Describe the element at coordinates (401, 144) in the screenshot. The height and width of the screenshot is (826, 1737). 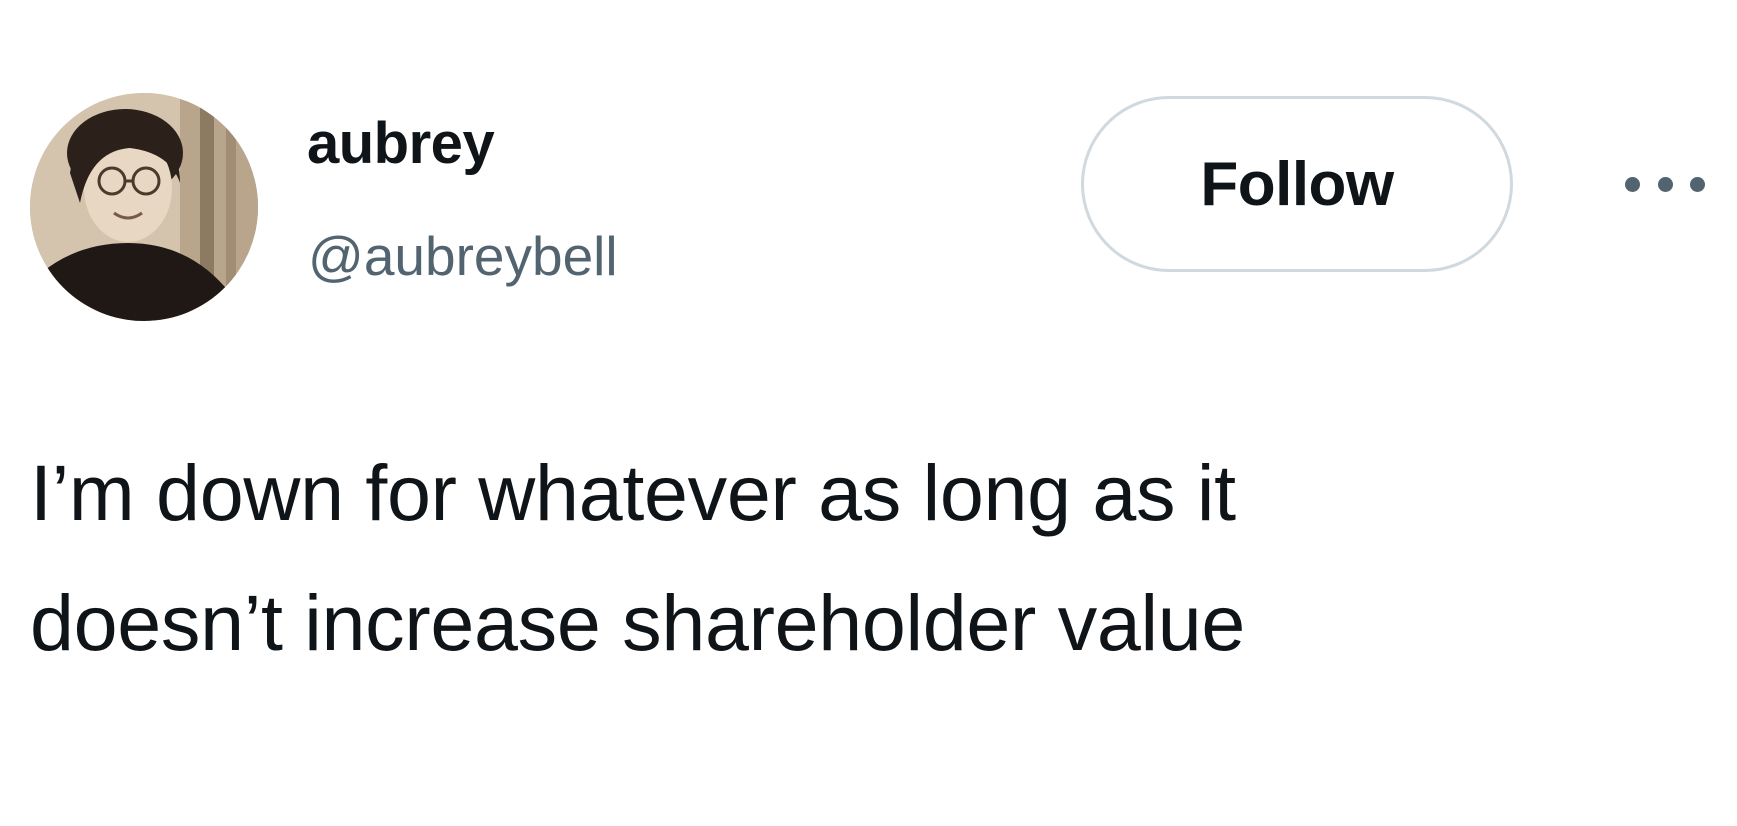
I see `author-display-name: aubrey` at that location.